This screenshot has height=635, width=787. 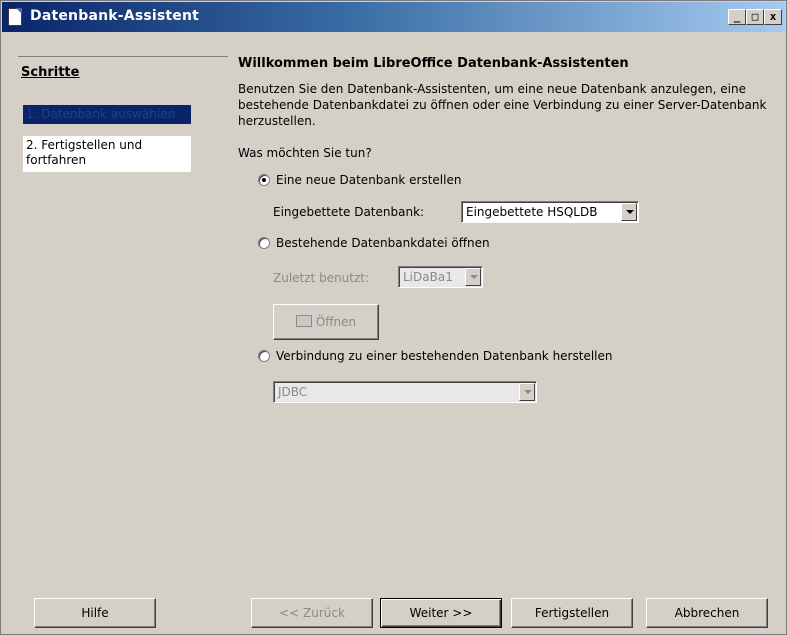 I want to click on connection-type-select: JDBC, so click(x=405, y=392).